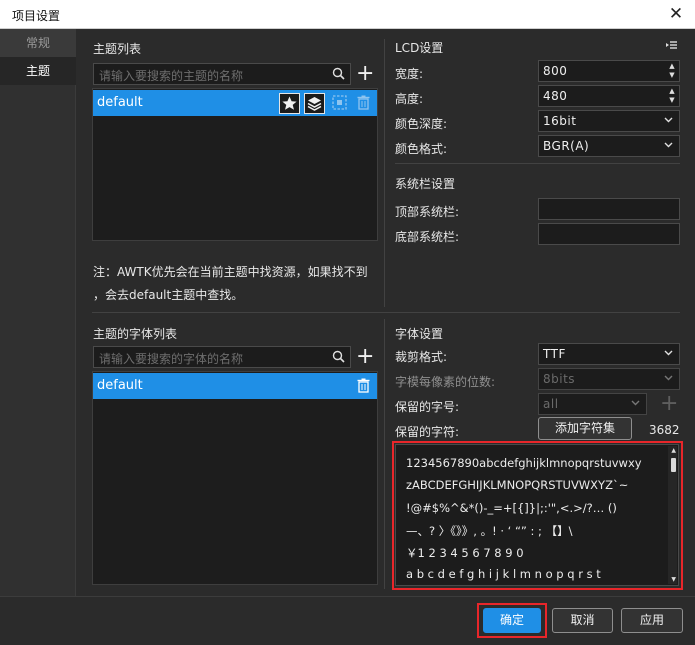  What do you see at coordinates (235, 386) in the screenshot?
I see `font-list-item: default` at bounding box center [235, 386].